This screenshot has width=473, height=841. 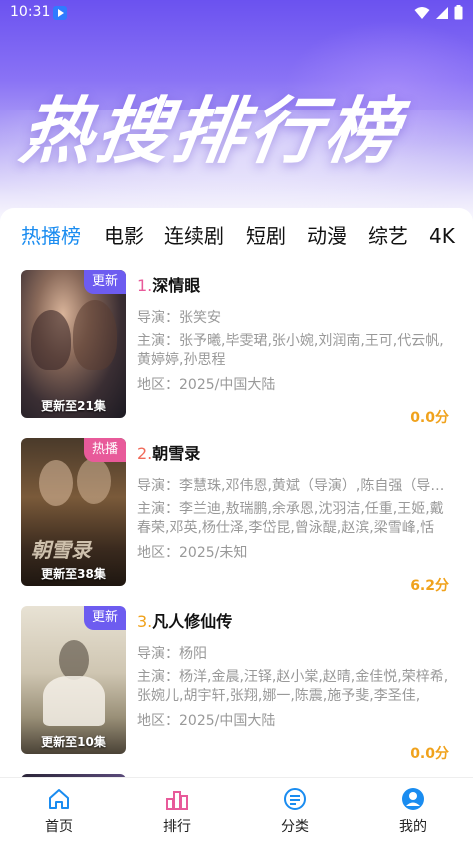 I want to click on item-title: 2.朝雪录, so click(x=168, y=452).